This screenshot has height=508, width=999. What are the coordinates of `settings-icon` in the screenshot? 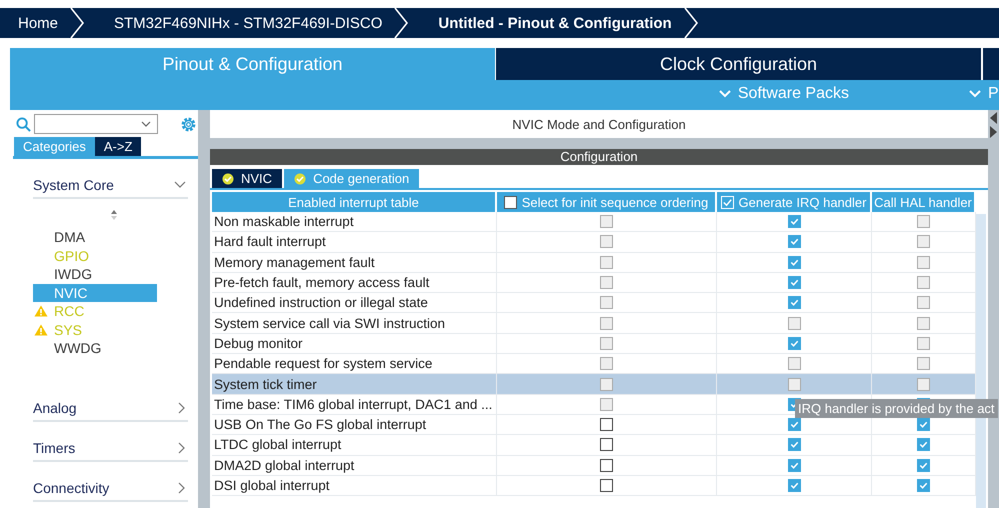 It's located at (188, 124).